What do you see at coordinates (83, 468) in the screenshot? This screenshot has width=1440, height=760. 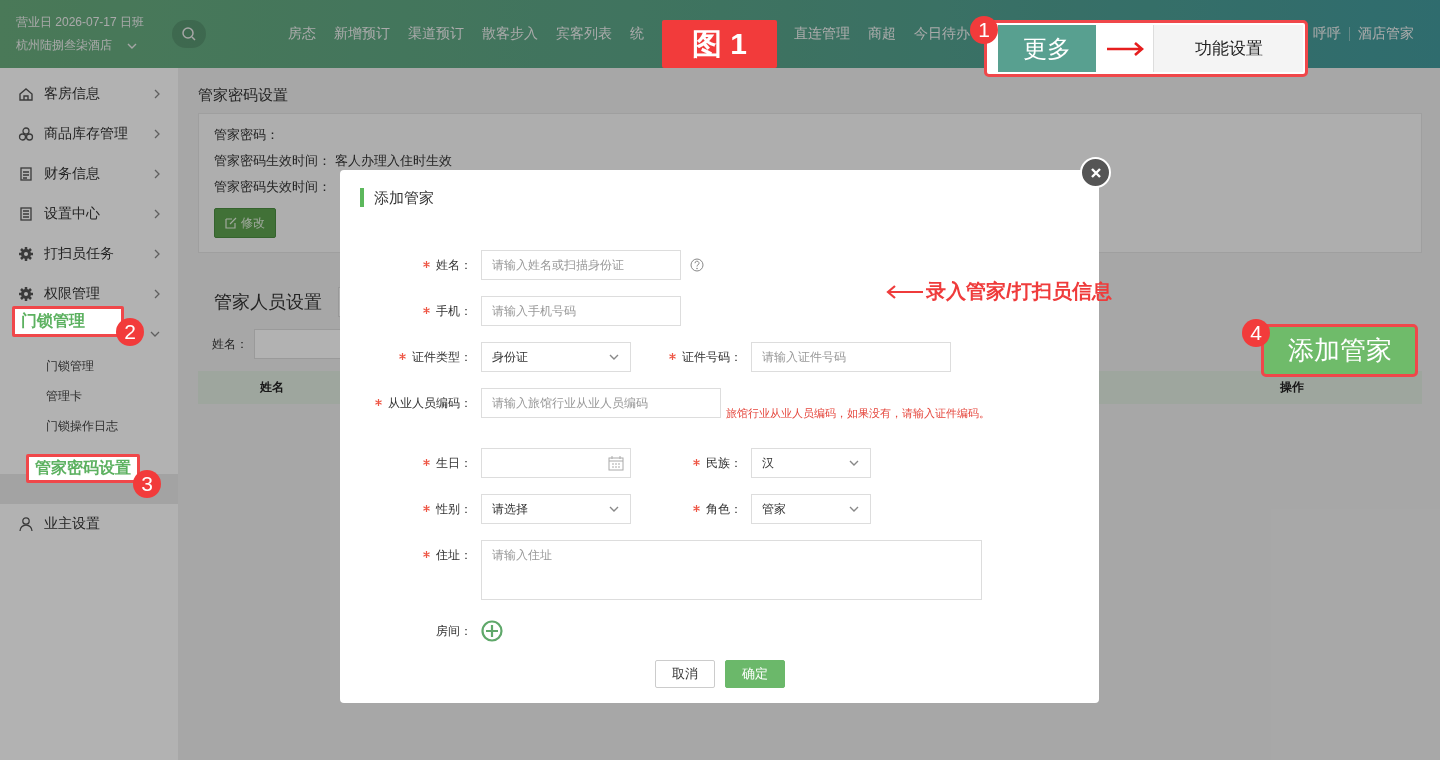 I see `callout-label: 管家密码设置` at bounding box center [83, 468].